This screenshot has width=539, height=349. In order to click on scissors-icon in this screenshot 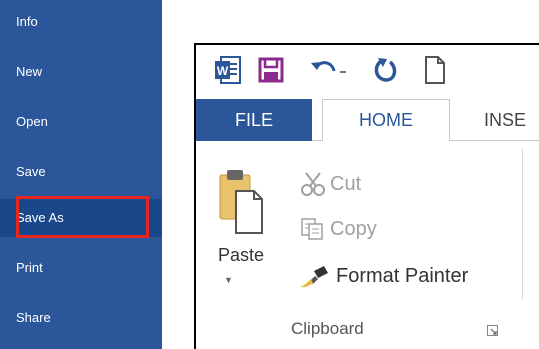, I will do `click(313, 184)`.